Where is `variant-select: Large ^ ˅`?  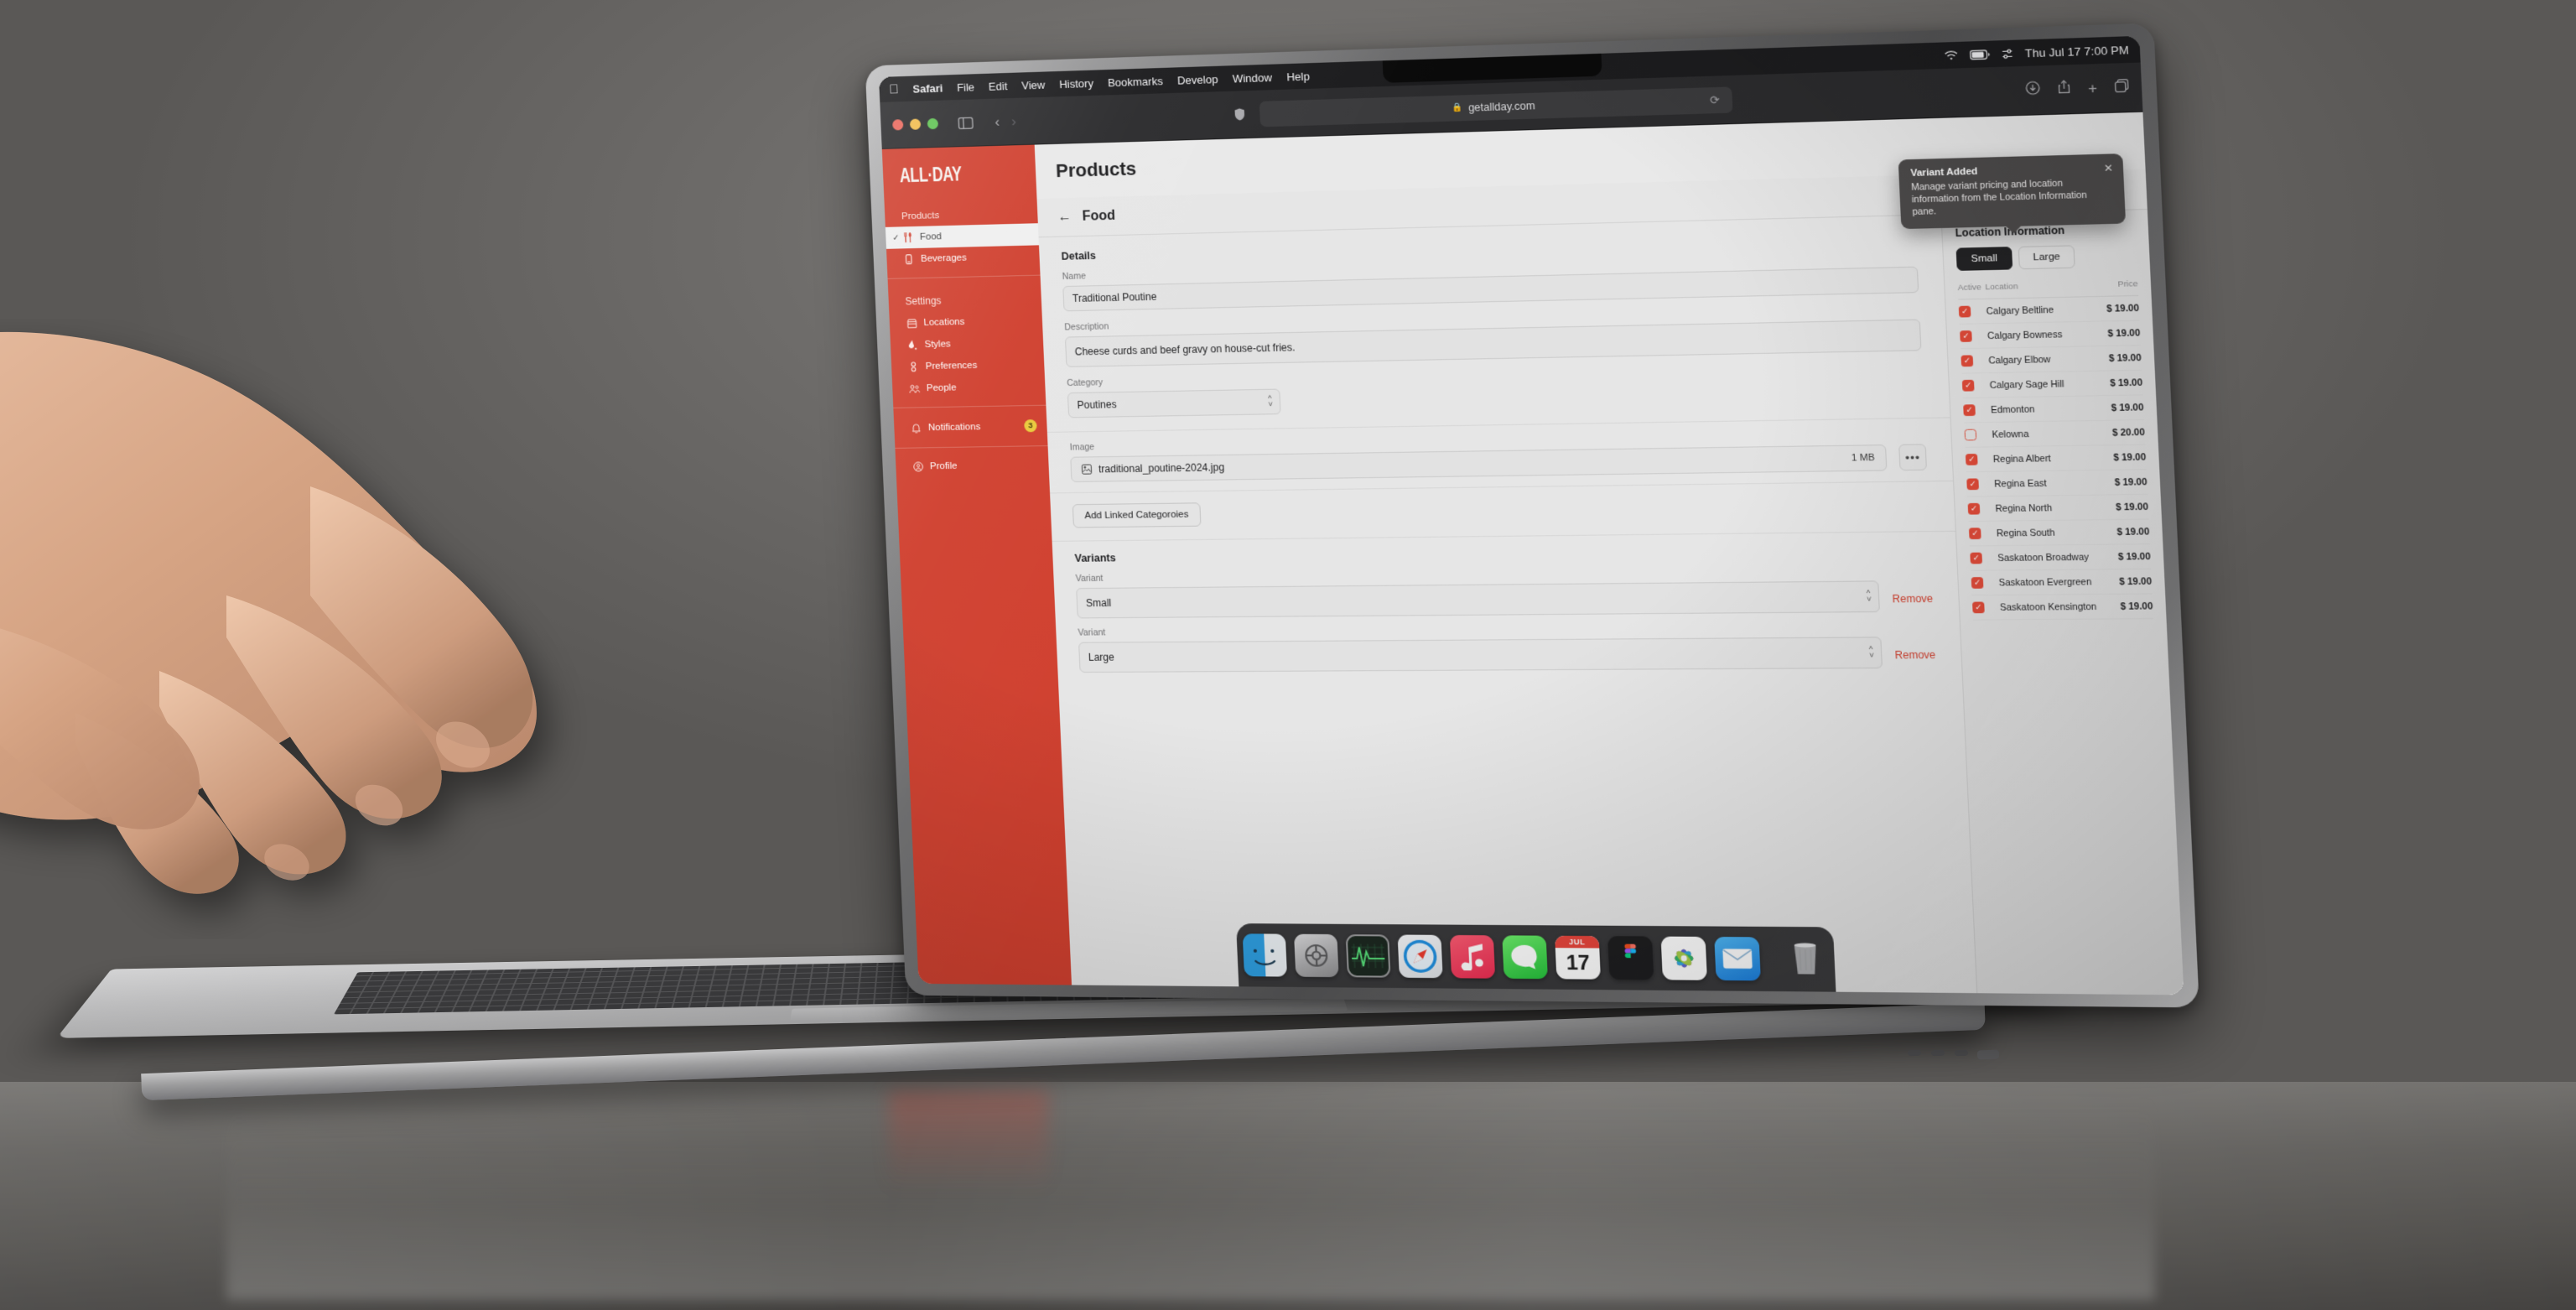 variant-select: Large ^ ˅ is located at coordinates (1480, 655).